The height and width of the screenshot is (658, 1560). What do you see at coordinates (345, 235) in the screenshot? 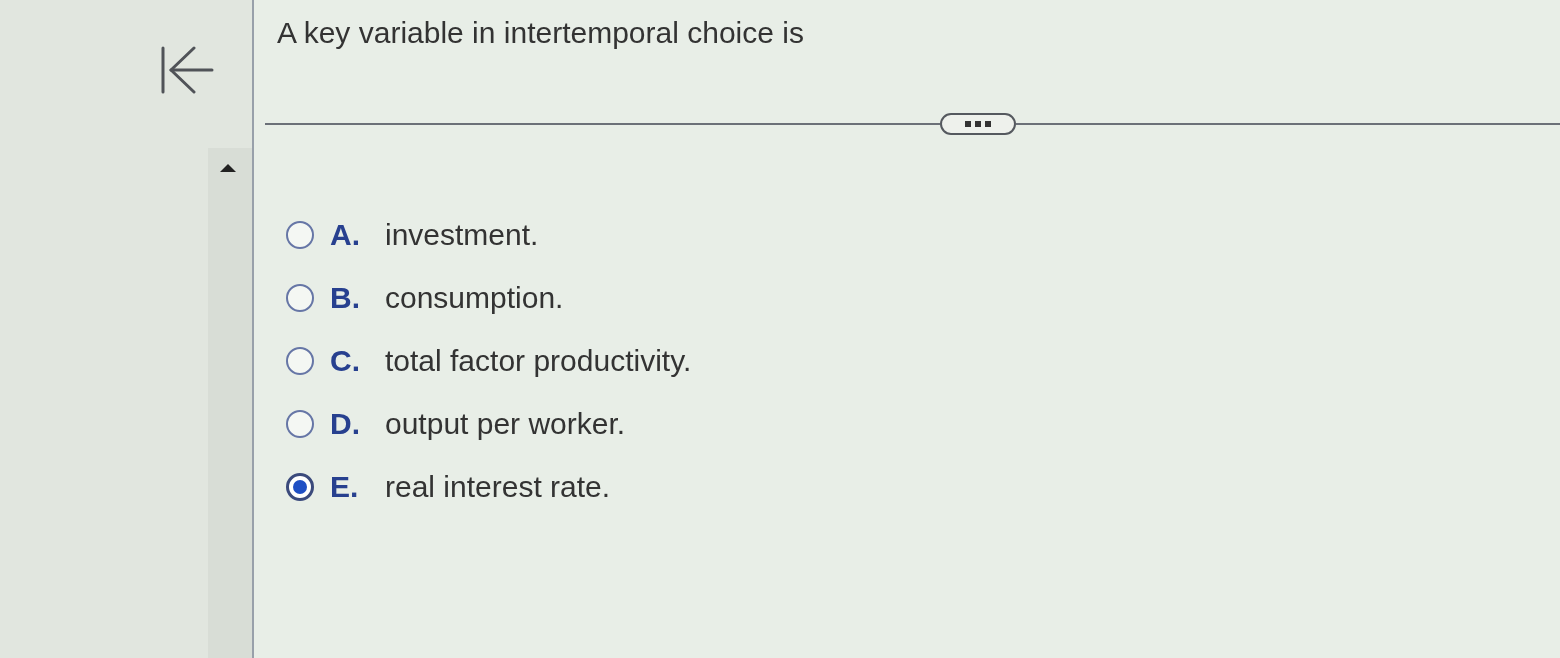
I see `option-letter: A.` at bounding box center [345, 235].